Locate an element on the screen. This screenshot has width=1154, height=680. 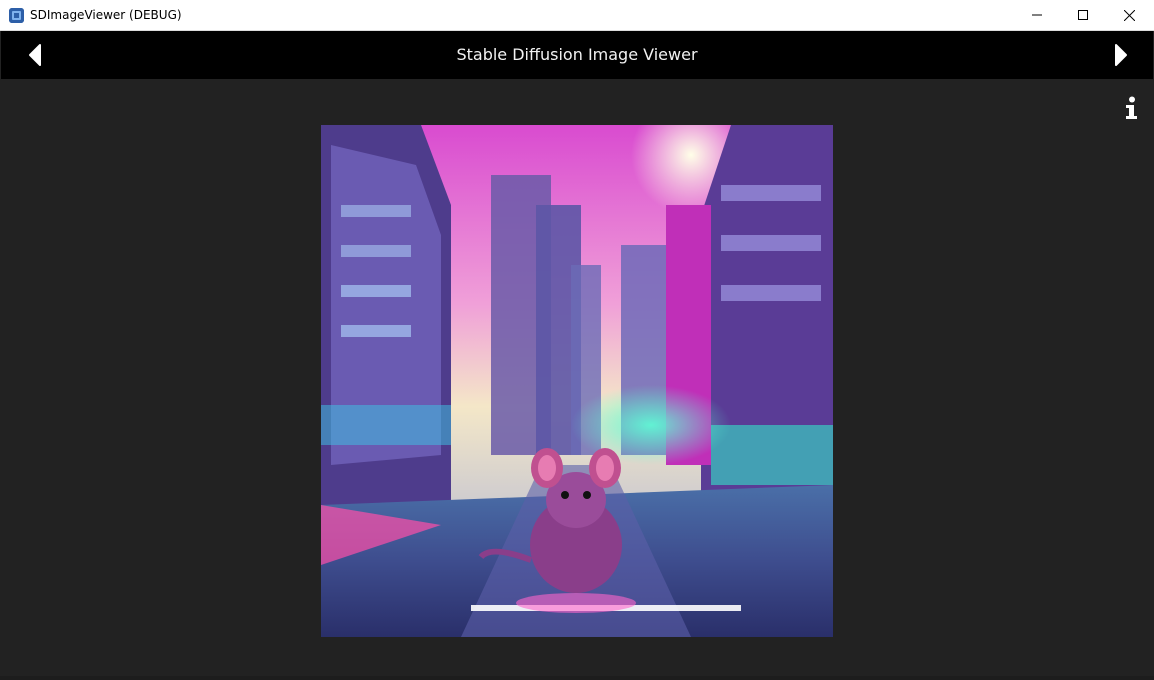
close-icon is located at coordinates (1129, 15).